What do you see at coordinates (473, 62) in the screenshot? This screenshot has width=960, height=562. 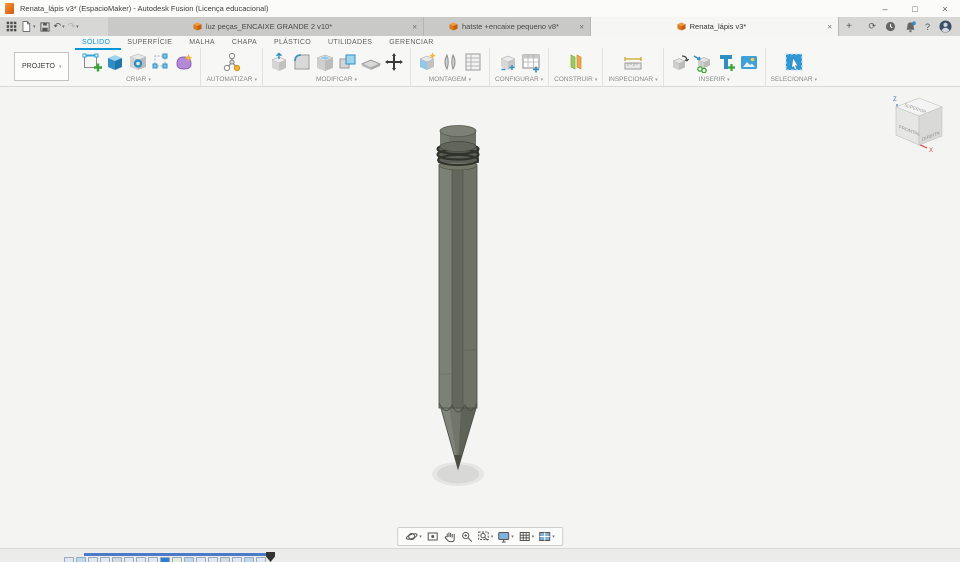 I see `bom-list-icon` at bounding box center [473, 62].